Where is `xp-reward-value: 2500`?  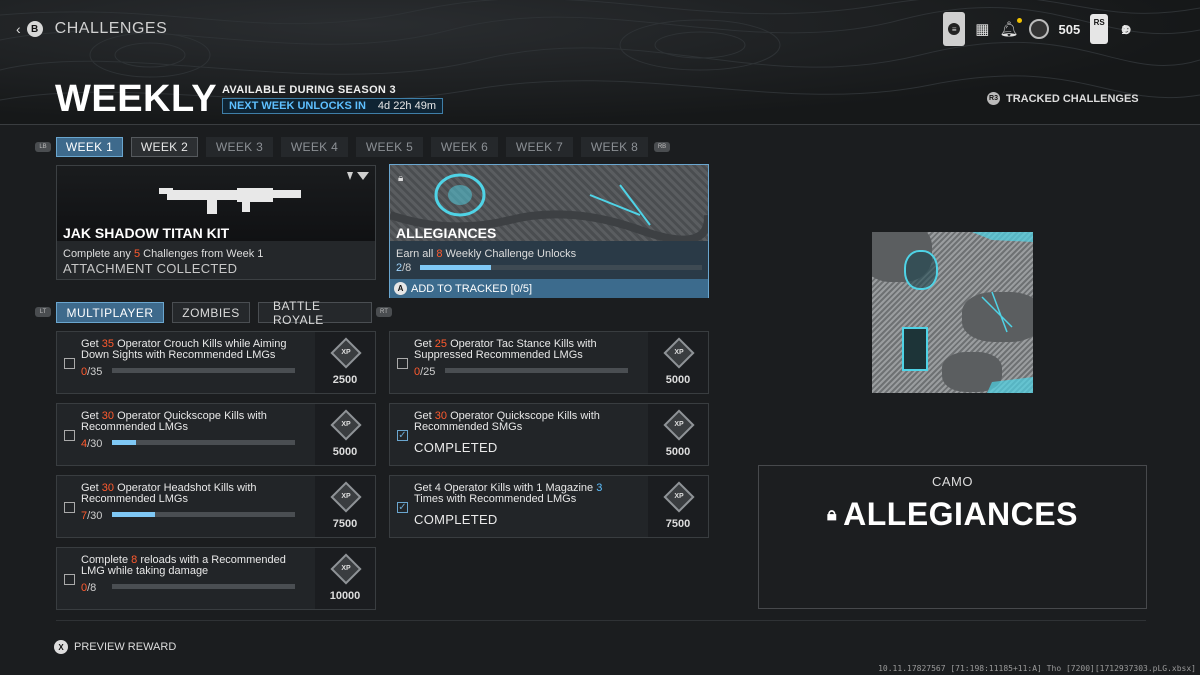
xp-reward-value: 2500 is located at coordinates (345, 380).